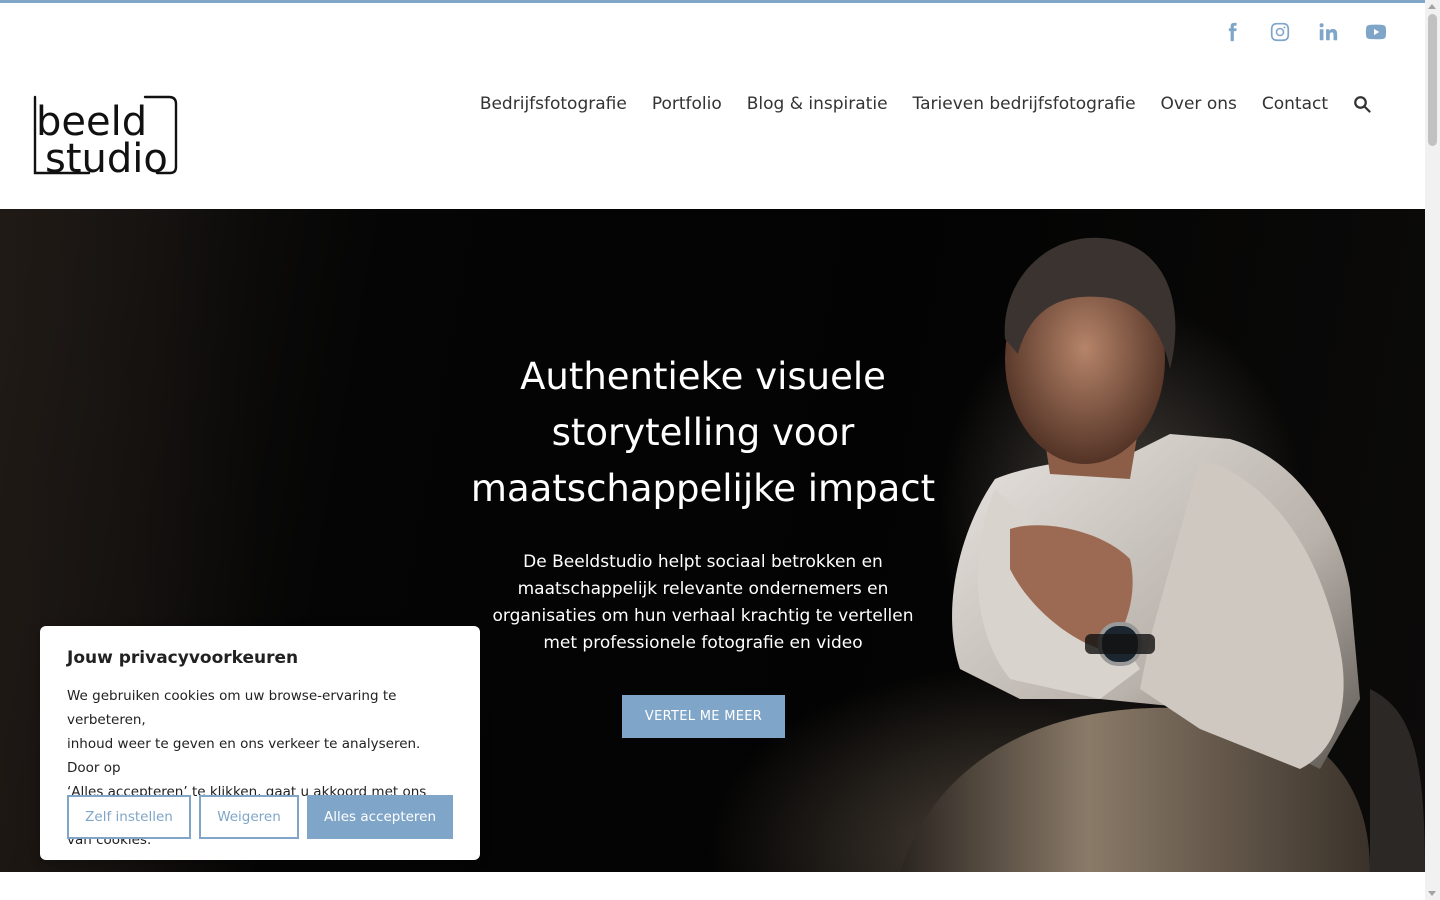 The image size is (1440, 900). Describe the element at coordinates (1328, 32) in the screenshot. I see `linkedin-icon` at that location.